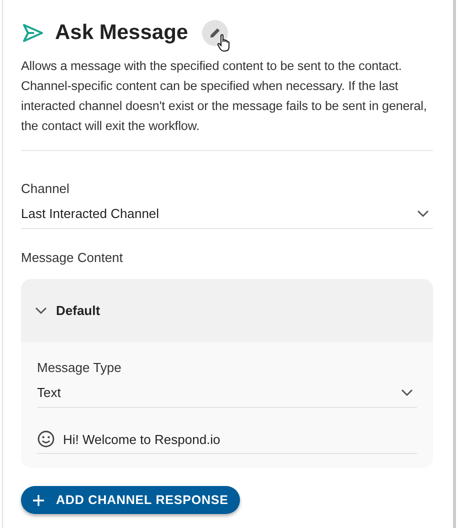 Image resolution: width=458 pixels, height=528 pixels. I want to click on add-channel-response-button: ADD CHANNEL RESPONSE, so click(130, 500).